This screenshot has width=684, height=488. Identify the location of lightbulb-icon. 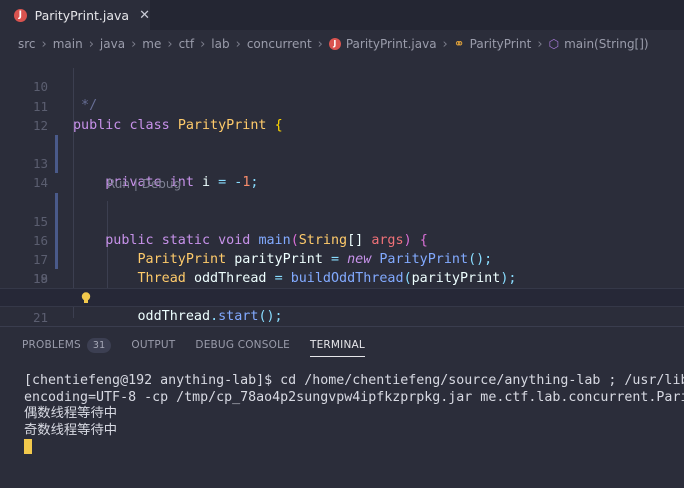
(86, 298).